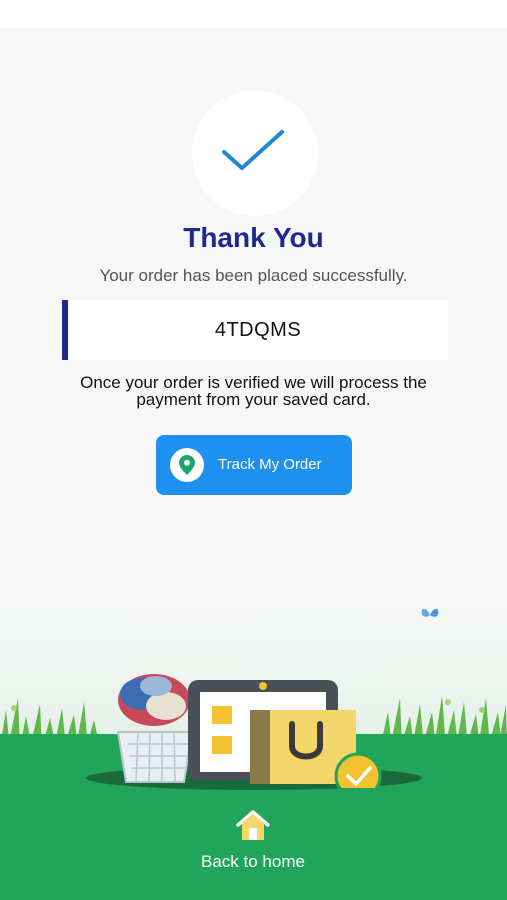  I want to click on butterfly-icon, so click(430, 612).